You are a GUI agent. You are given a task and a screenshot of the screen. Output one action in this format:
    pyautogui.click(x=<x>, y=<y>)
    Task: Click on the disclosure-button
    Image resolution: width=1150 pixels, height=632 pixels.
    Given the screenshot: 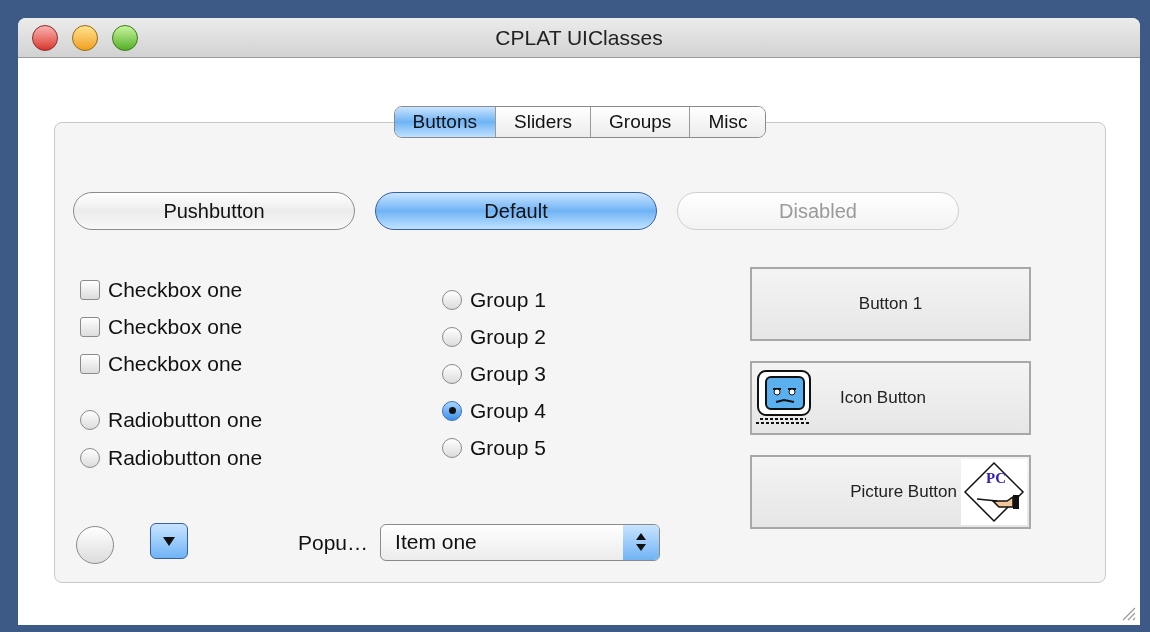 What is the action you would take?
    pyautogui.click(x=169, y=541)
    